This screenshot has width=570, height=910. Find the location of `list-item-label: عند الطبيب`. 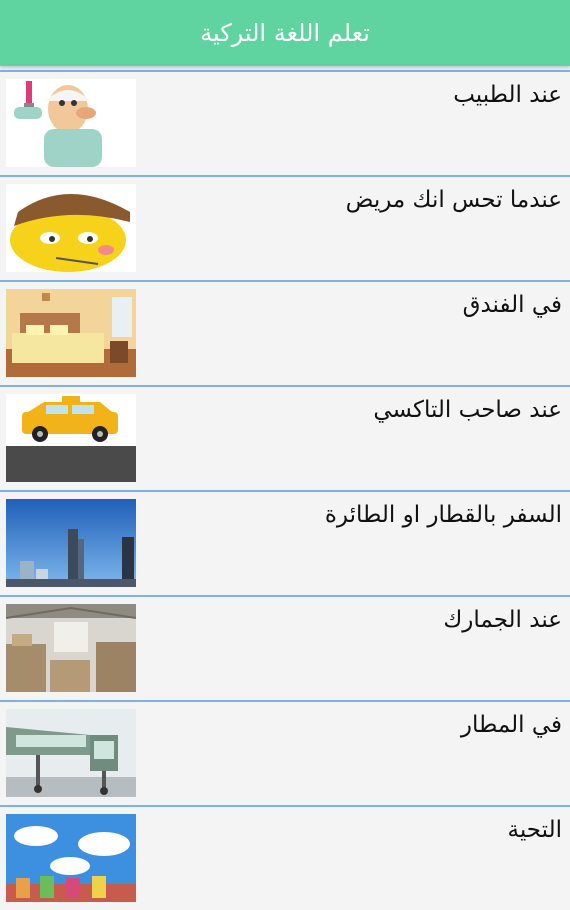

list-item-label: عند الطبيب is located at coordinates (507, 95).